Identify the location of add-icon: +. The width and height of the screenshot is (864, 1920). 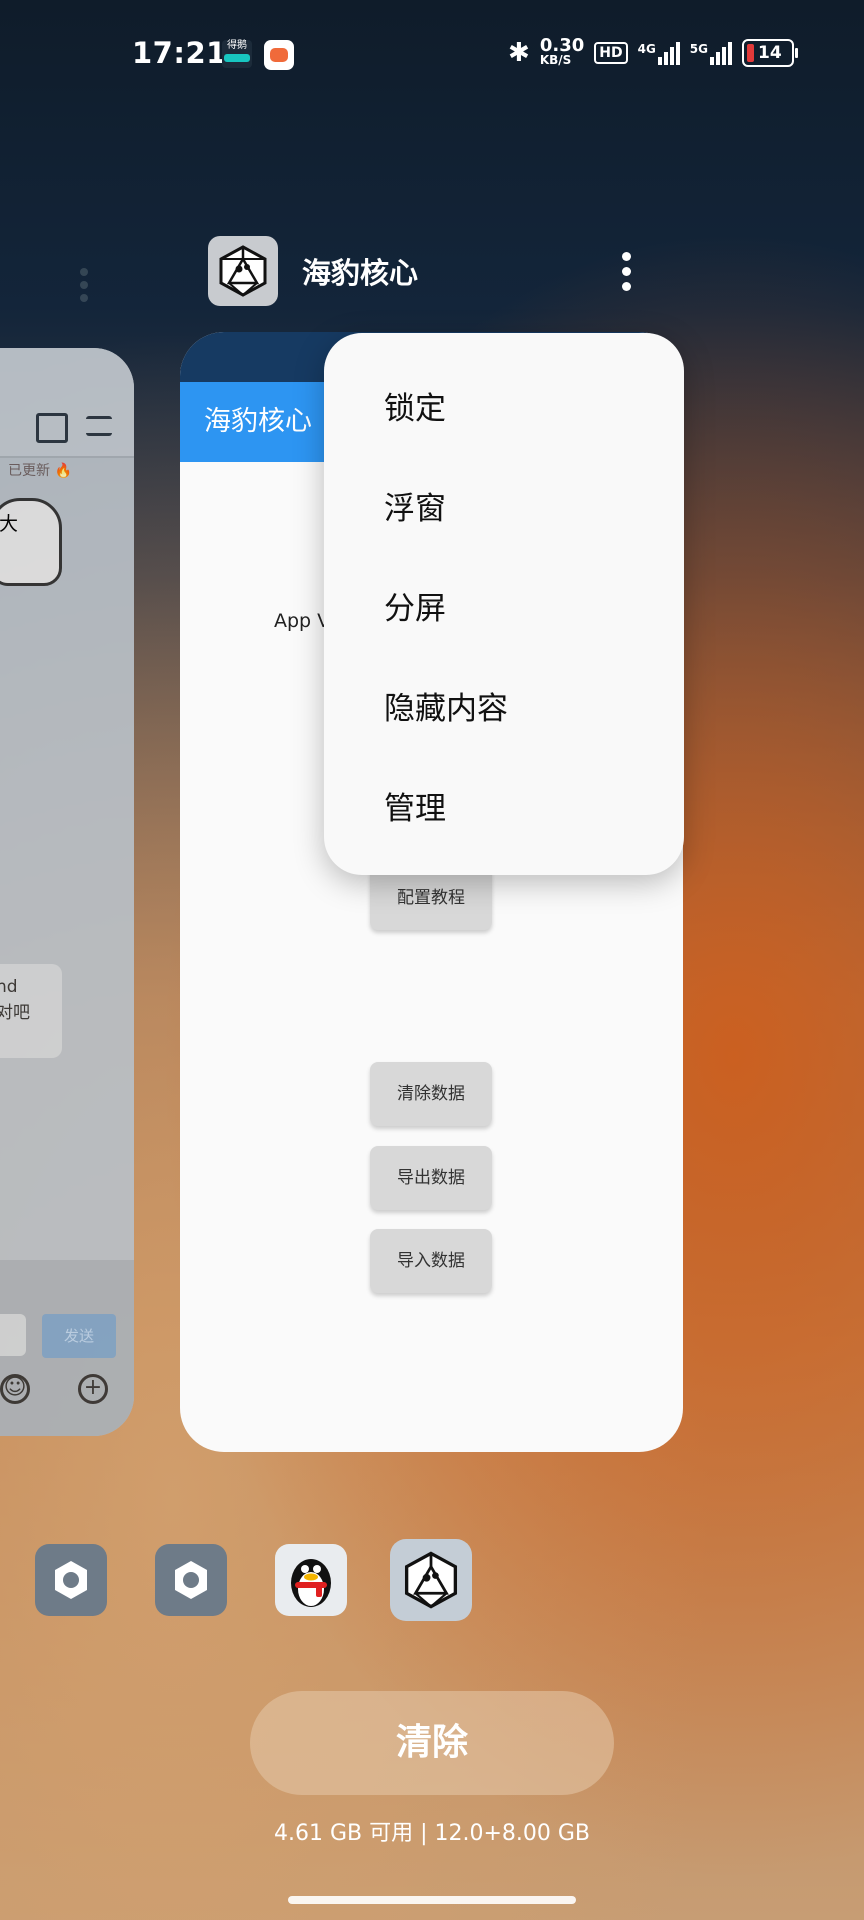
(93, 1389).